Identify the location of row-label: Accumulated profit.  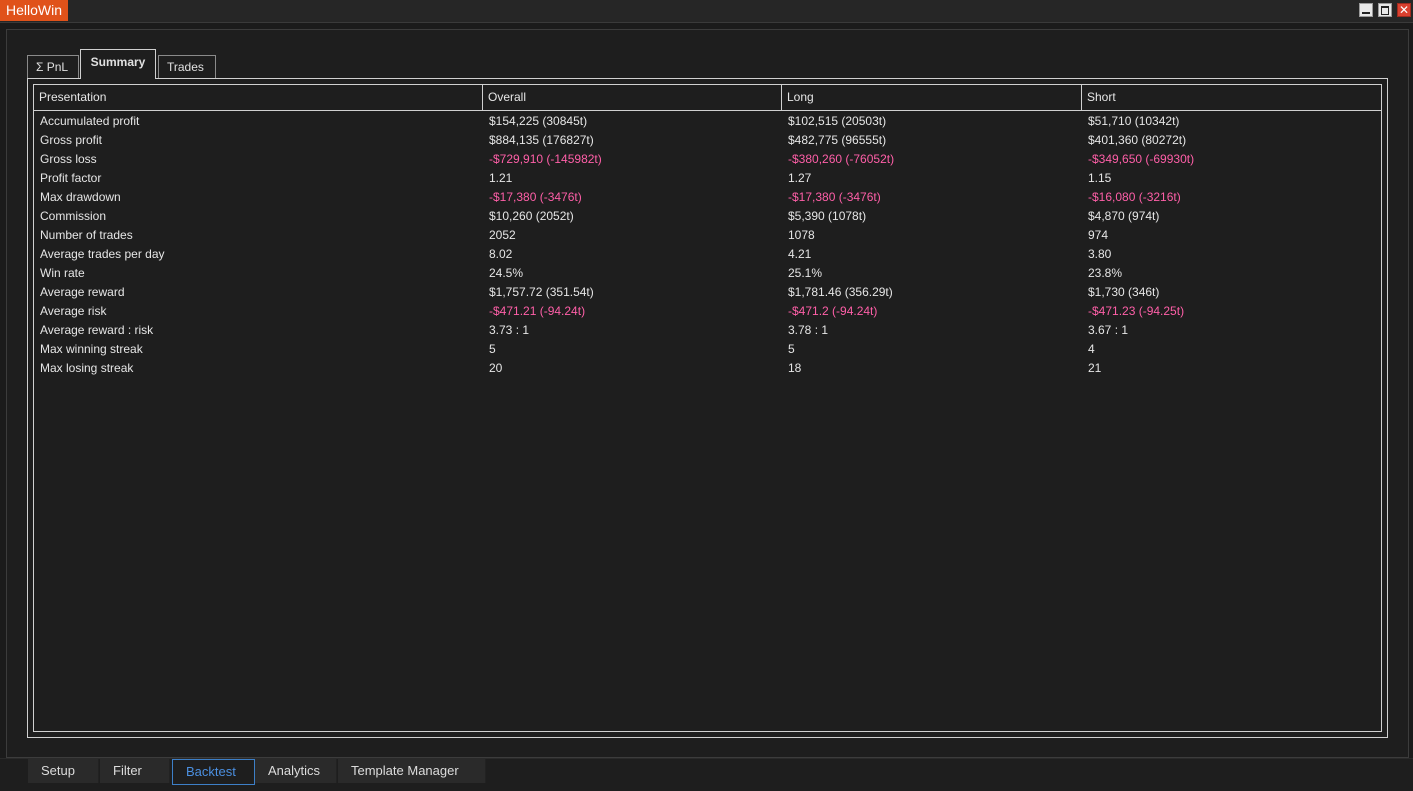
(90, 121).